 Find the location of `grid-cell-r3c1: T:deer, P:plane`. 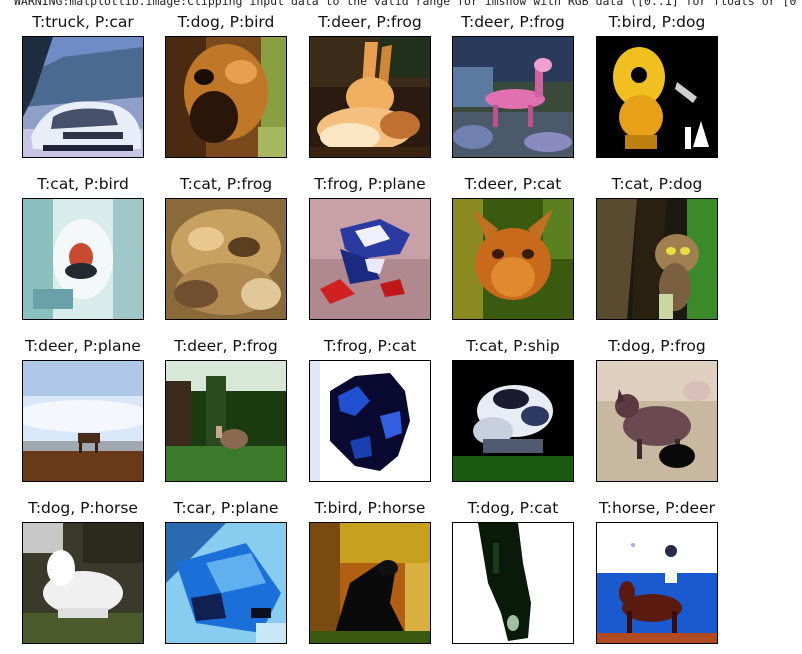

grid-cell-r3c1: T:deer, P:plane is located at coordinates (83, 410).